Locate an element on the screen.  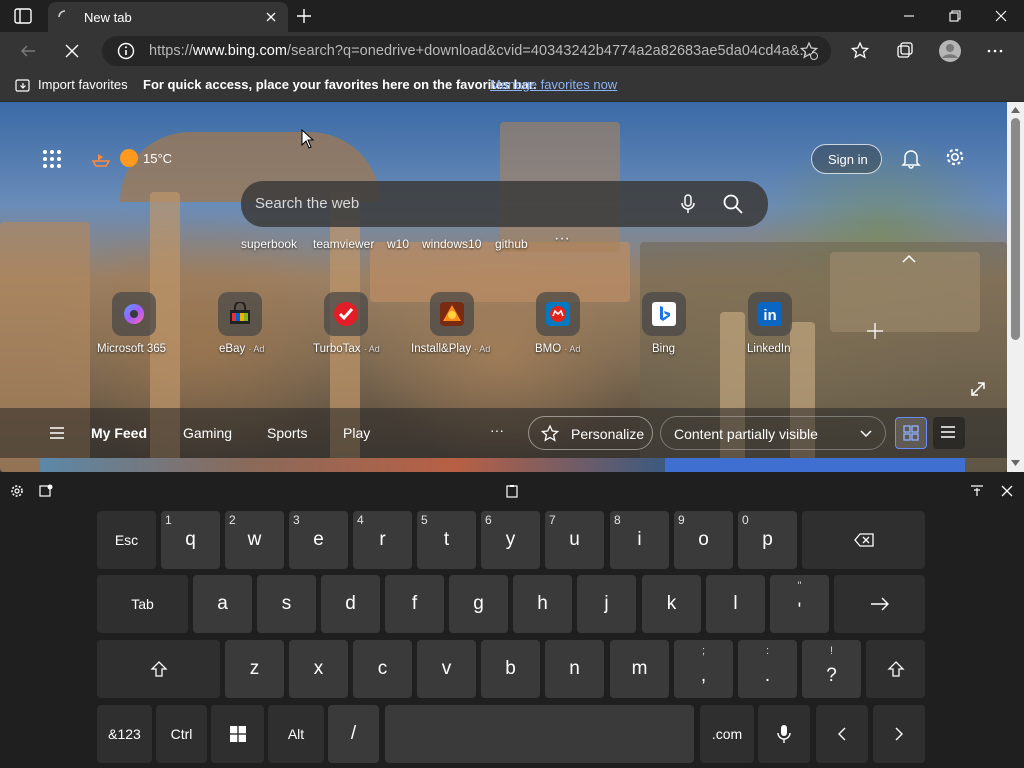
key-esc: Esc is located at coordinates (126, 540).